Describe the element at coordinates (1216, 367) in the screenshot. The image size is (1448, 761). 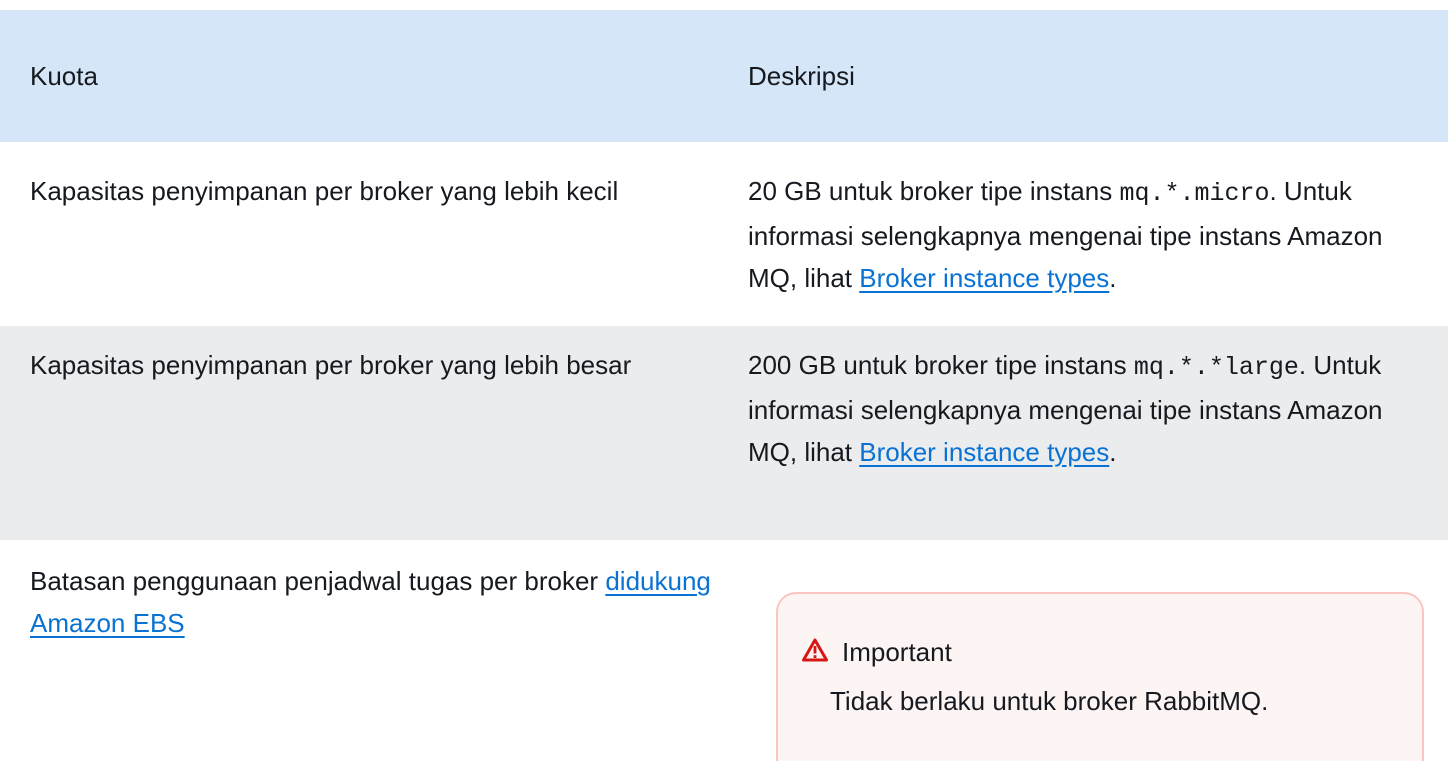
I see `instance-type-code: mq.*.*large` at that location.